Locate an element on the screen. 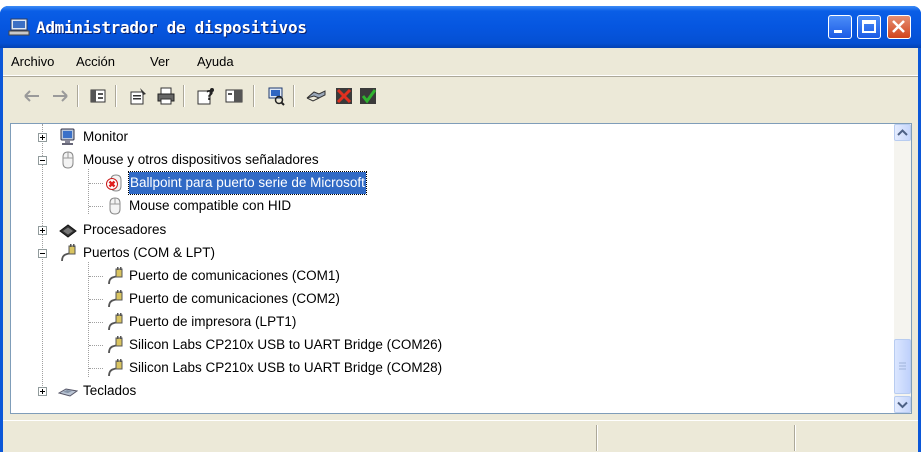 Image resolution: width=921 pixels, height=452 pixels. processor-icon is located at coordinates (68, 231).